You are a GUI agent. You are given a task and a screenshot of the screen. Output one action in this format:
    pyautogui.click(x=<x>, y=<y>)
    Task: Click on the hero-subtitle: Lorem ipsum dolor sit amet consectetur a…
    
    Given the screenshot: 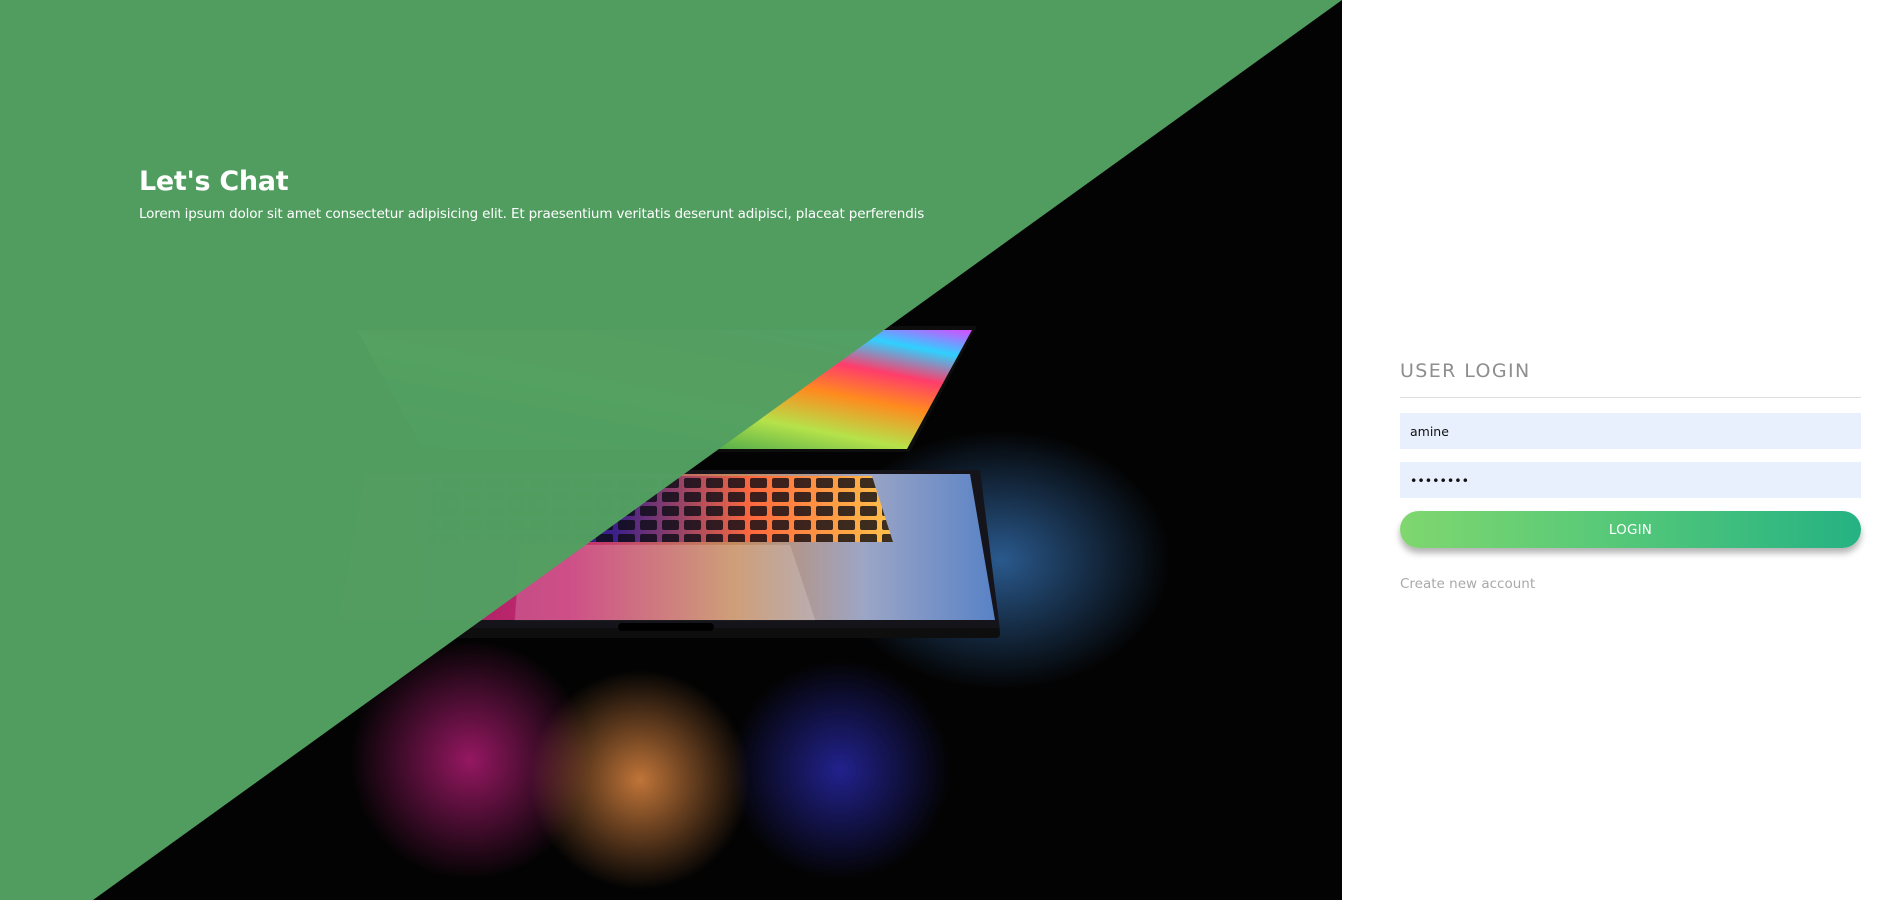 What is the action you would take?
    pyautogui.click(x=532, y=214)
    